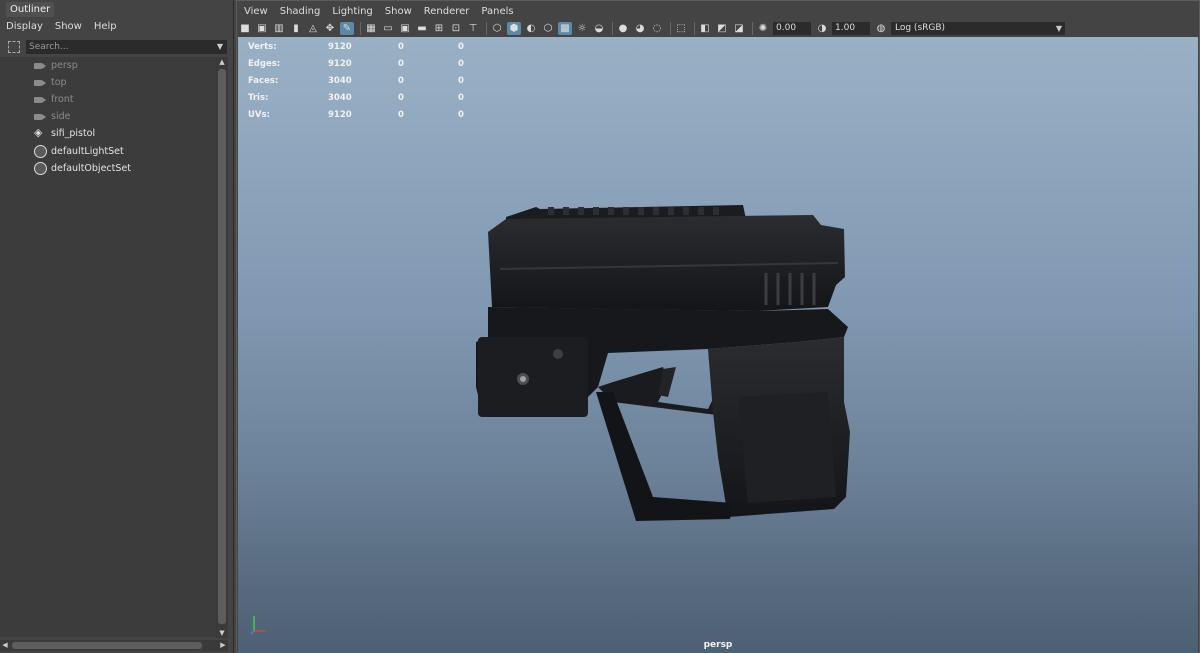 The image size is (1200, 653). What do you see at coordinates (822, 28) in the screenshot?
I see `gamma-icon: ◑` at bounding box center [822, 28].